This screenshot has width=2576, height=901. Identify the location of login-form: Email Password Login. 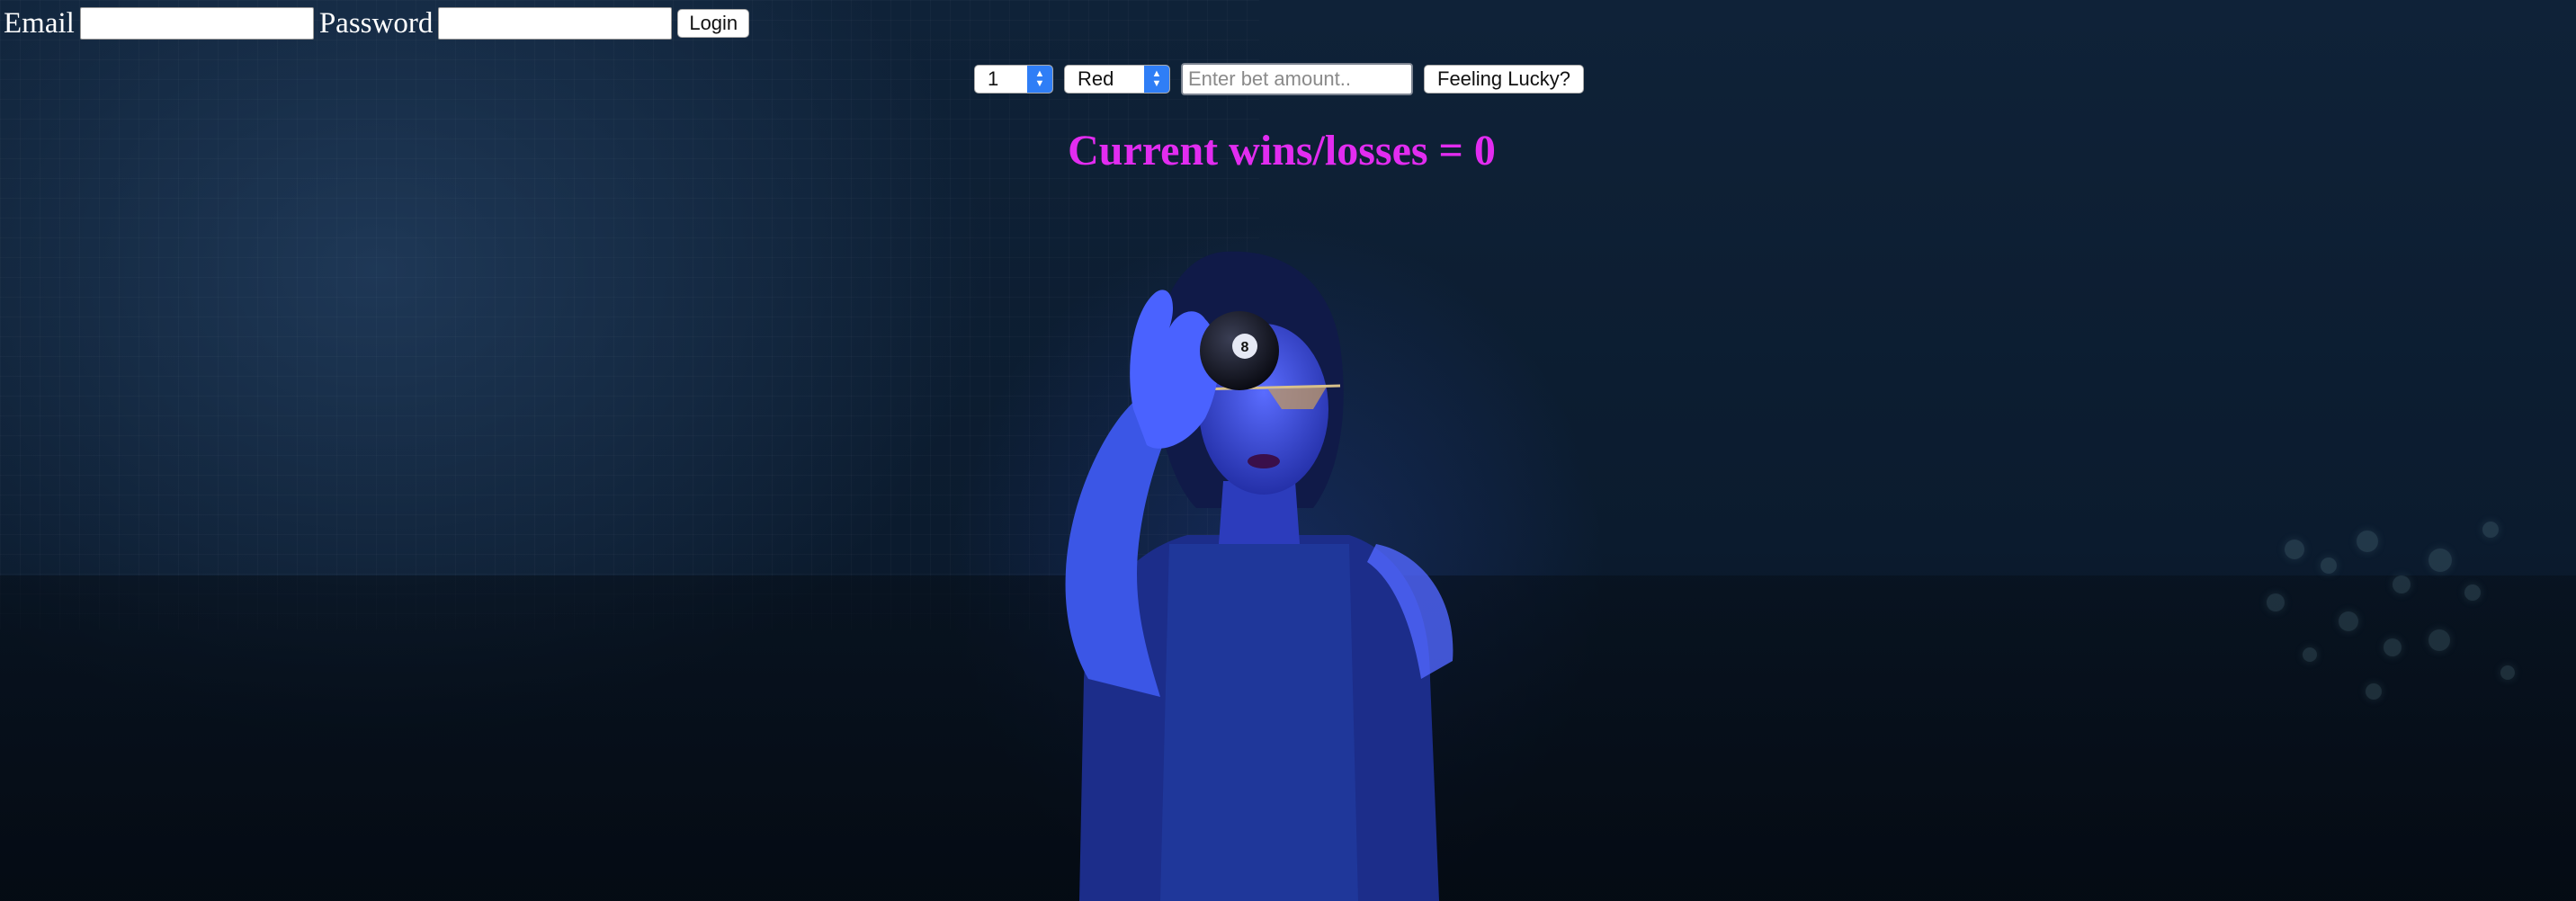
(377, 23).